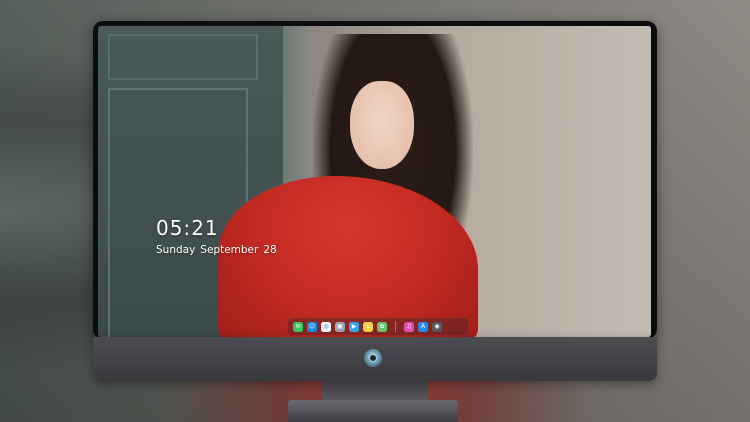 Image resolution: width=750 pixels, height=422 pixels. I want to click on monitor-logo-icon, so click(373, 358).